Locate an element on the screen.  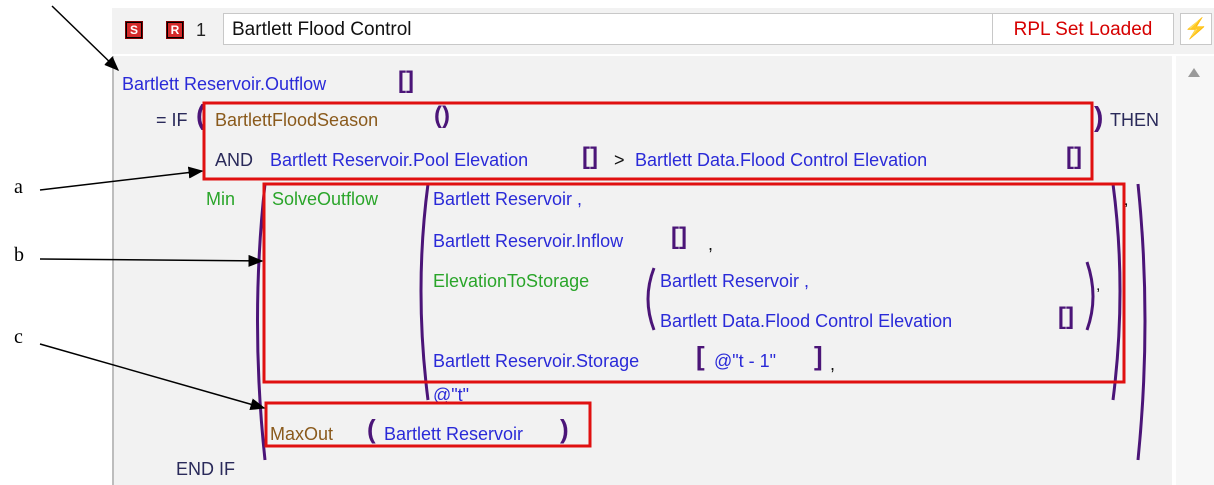
callout-label-c: c is located at coordinates (18, 337).